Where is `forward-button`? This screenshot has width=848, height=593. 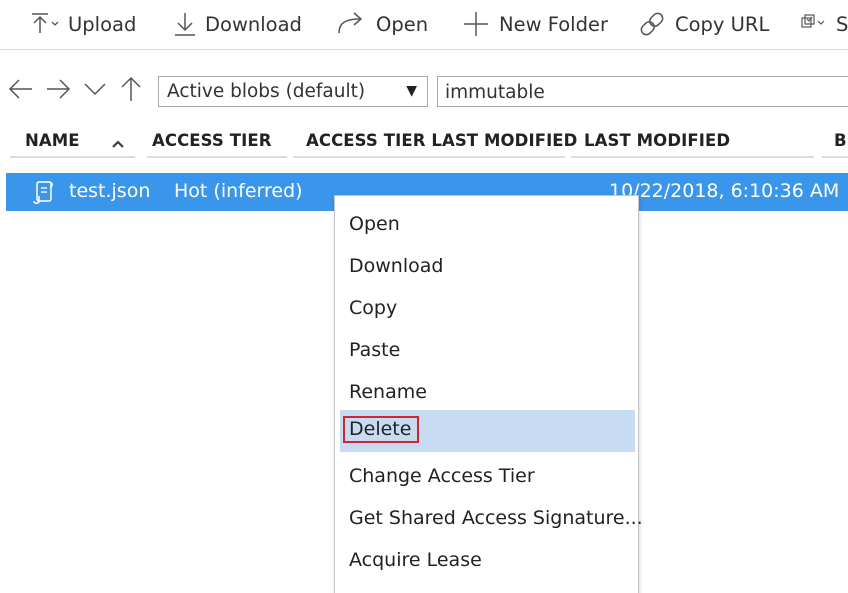
forward-button is located at coordinates (58, 91).